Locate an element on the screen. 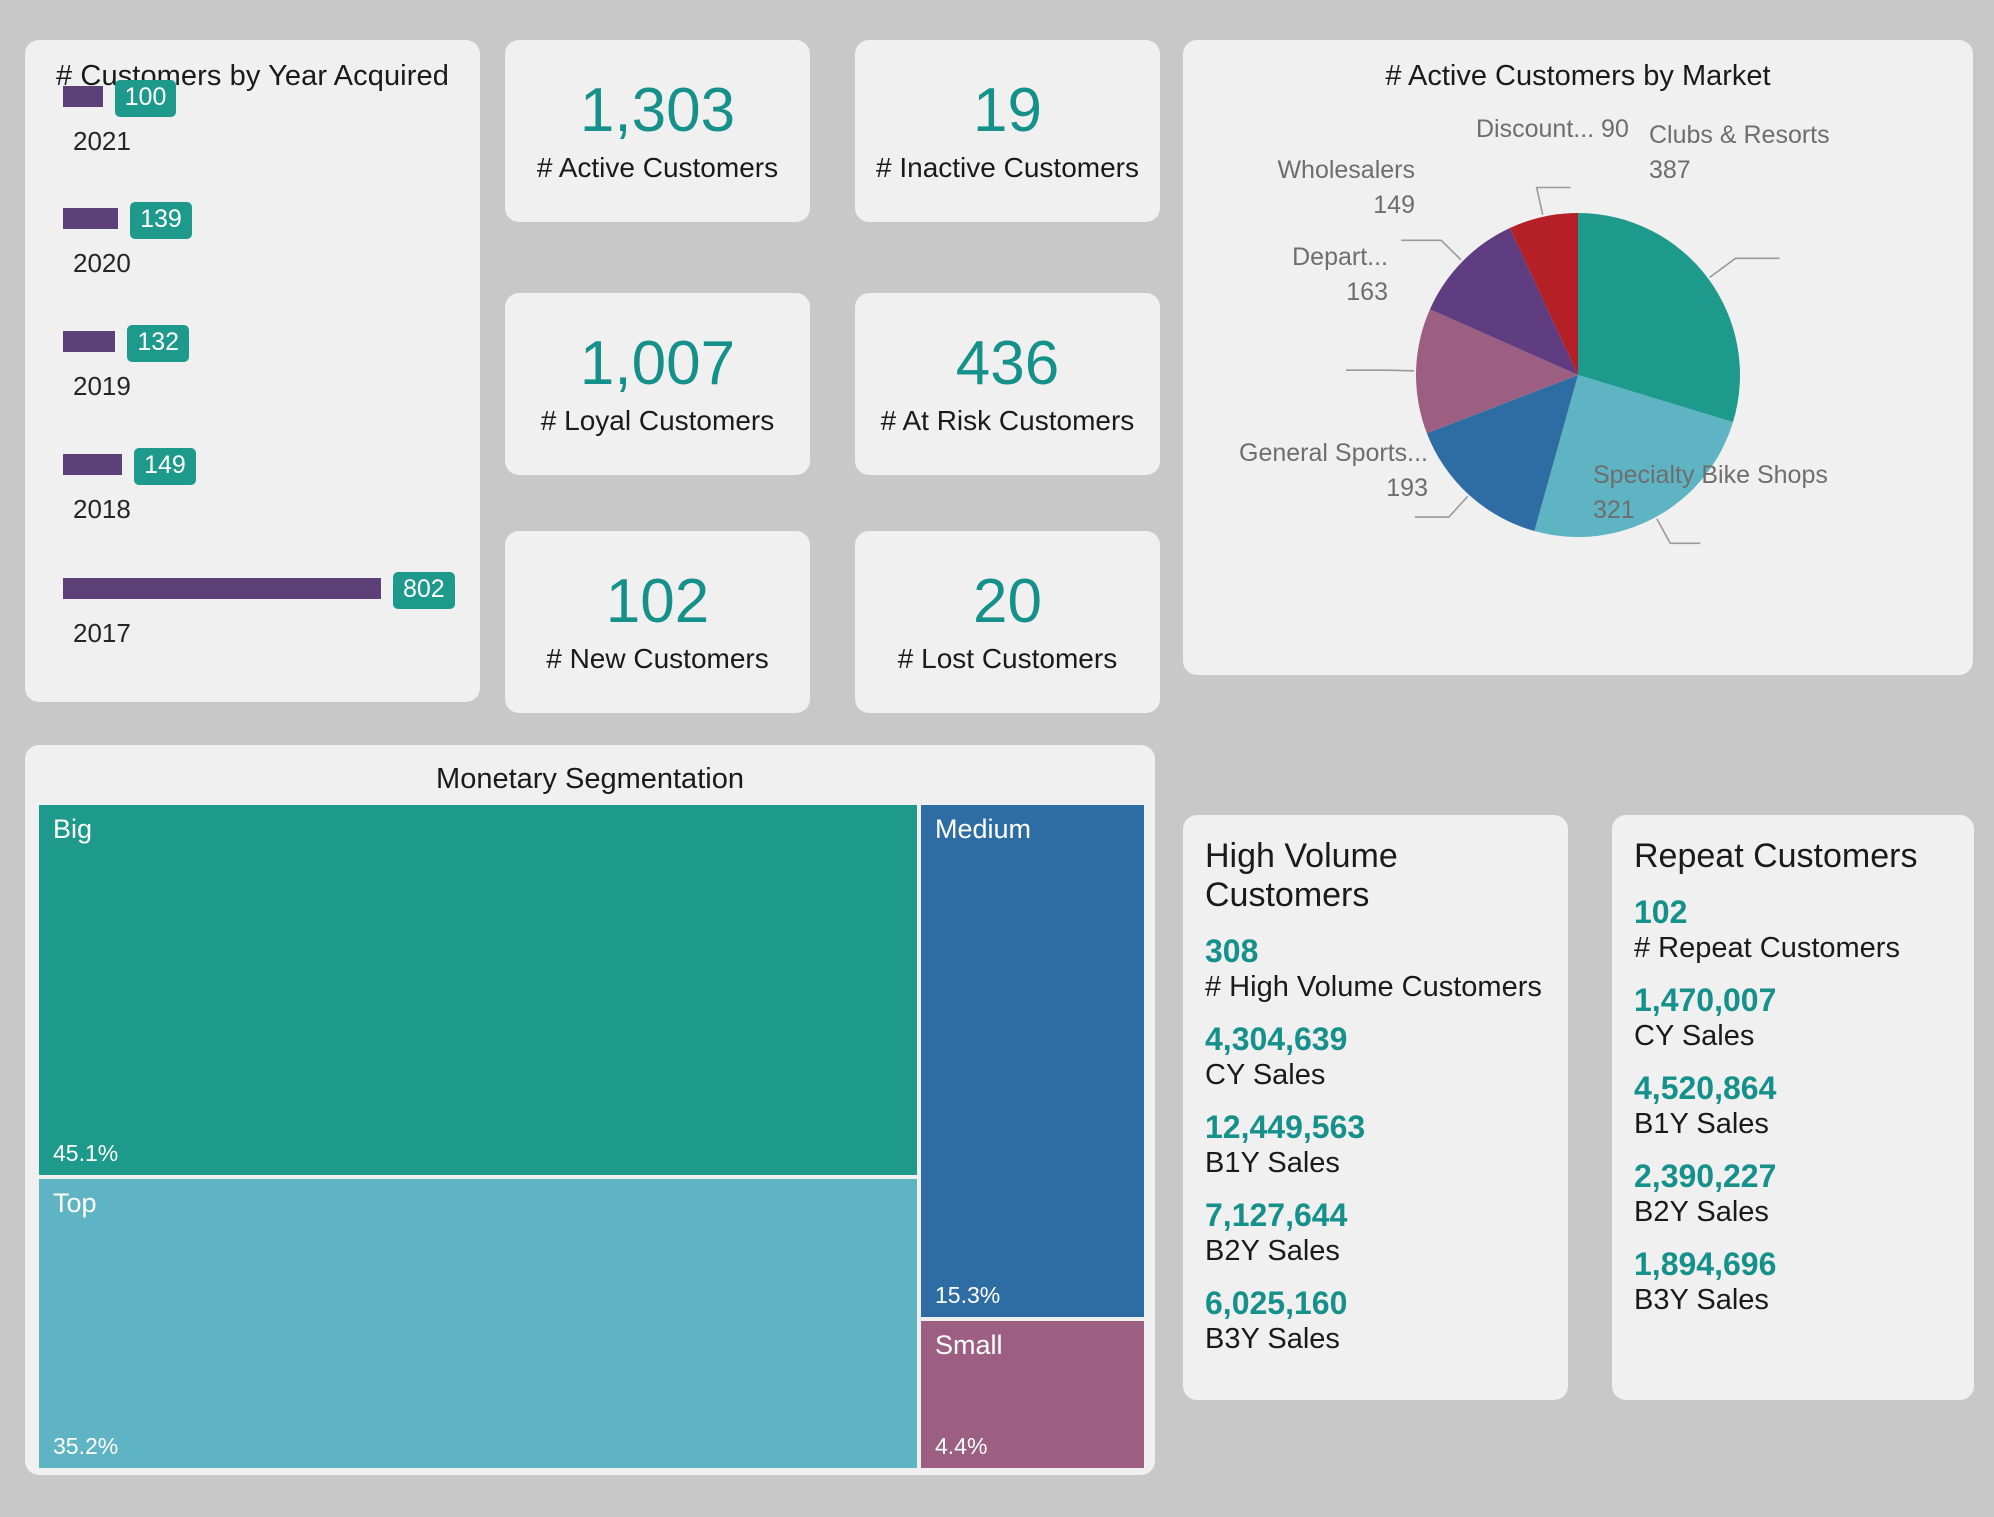 The image size is (1994, 1517). bar-category-label: 2021 is located at coordinates (102, 141).